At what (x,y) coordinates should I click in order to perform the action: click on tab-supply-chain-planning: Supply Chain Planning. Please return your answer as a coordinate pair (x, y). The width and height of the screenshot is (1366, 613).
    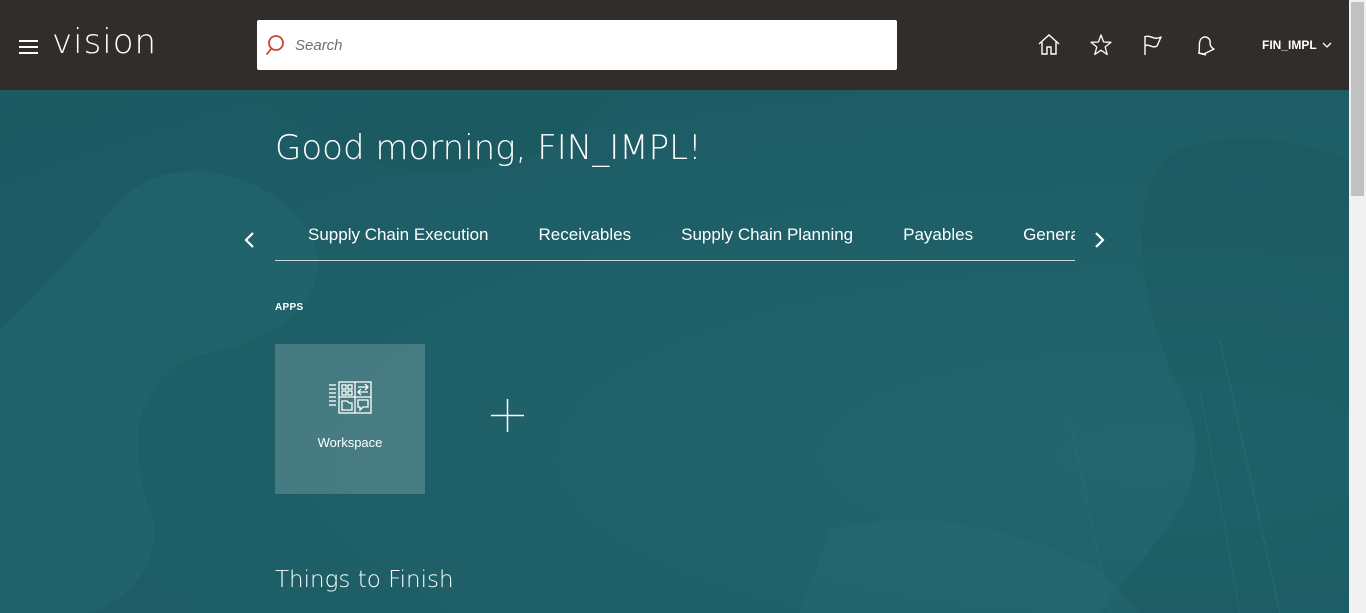
    Looking at the image, I should click on (767, 235).